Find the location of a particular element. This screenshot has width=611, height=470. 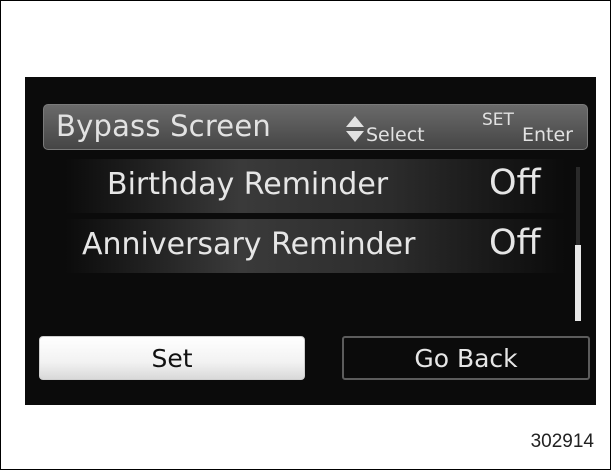

go-back-button: Go Back is located at coordinates (466, 358).